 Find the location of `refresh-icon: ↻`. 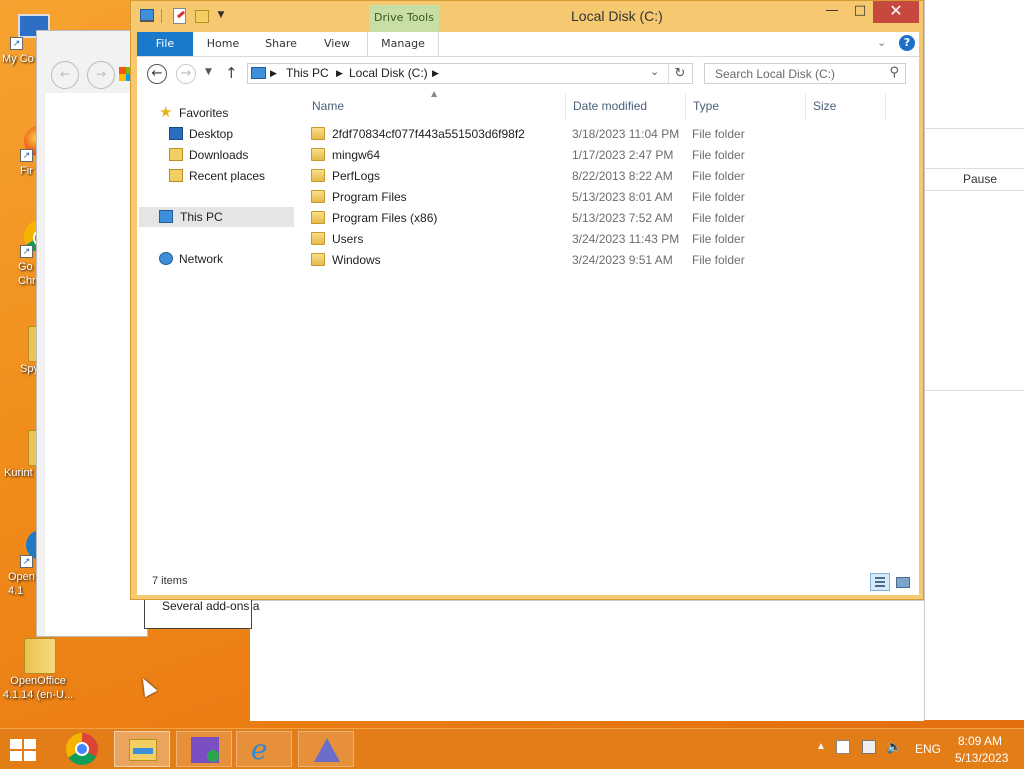

refresh-icon: ↻ is located at coordinates (679, 73).